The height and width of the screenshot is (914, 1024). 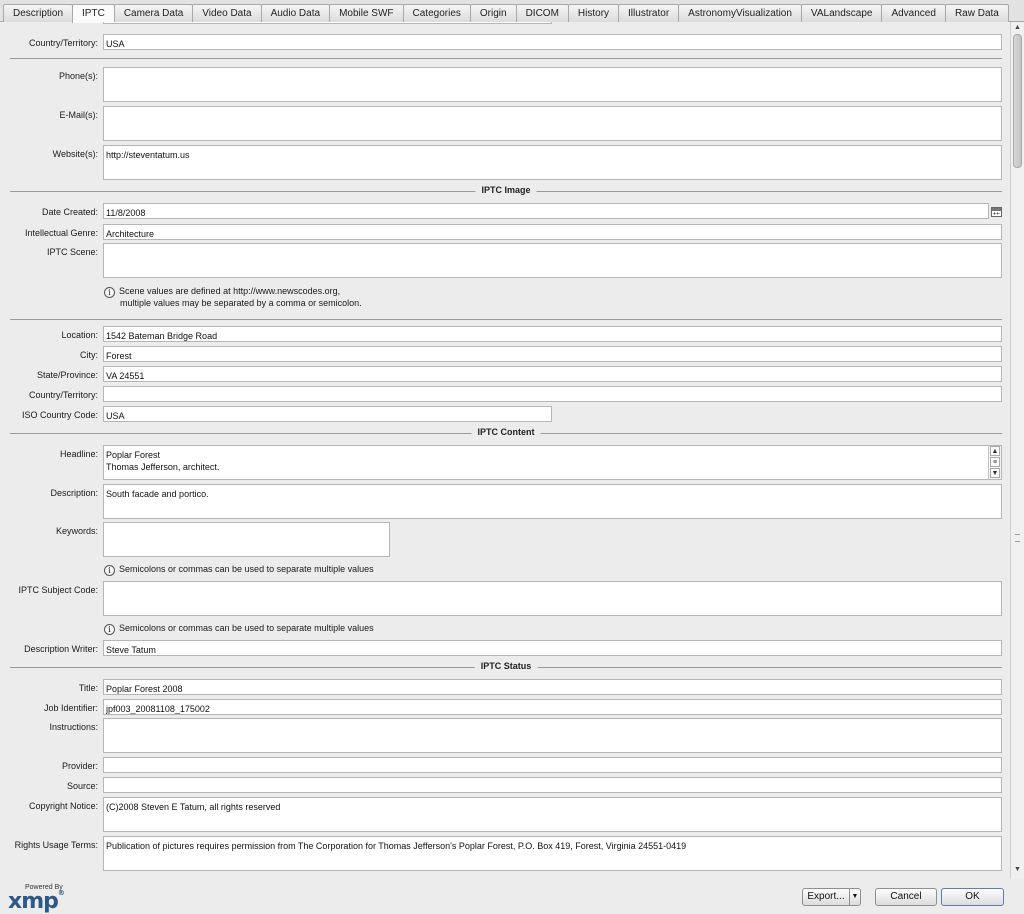 I want to click on section-iptc-image: IPTC Image, so click(x=506, y=191).